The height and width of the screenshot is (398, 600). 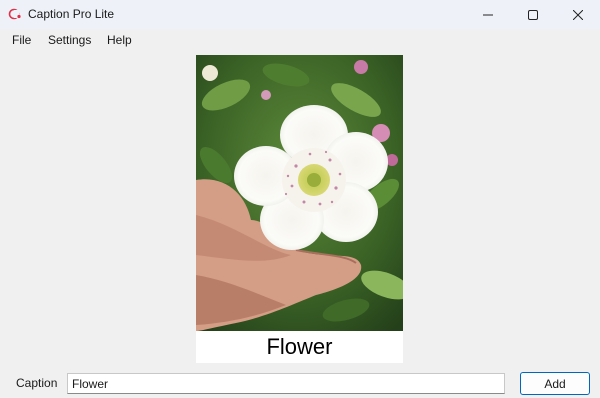 What do you see at coordinates (21, 40) in the screenshot?
I see `menu-file: File` at bounding box center [21, 40].